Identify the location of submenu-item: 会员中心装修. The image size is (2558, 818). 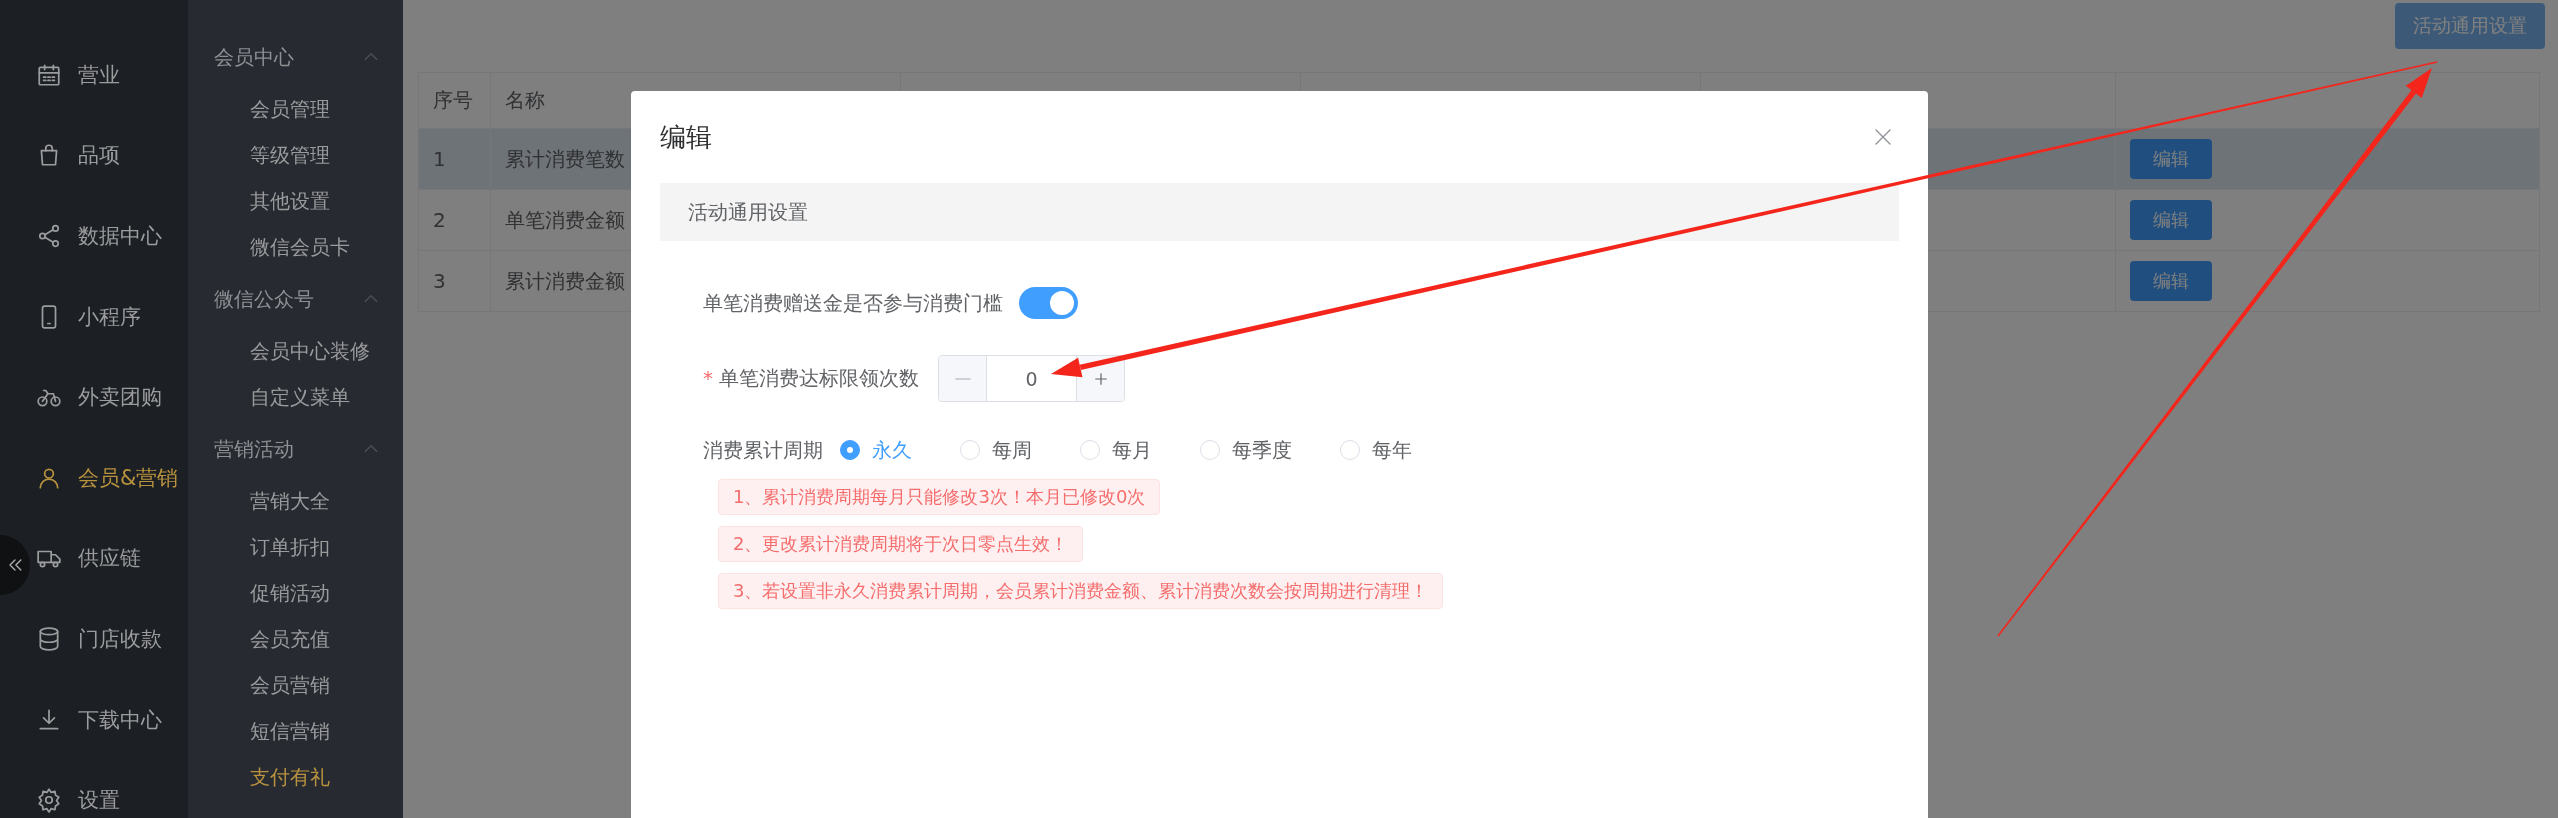
(295, 351).